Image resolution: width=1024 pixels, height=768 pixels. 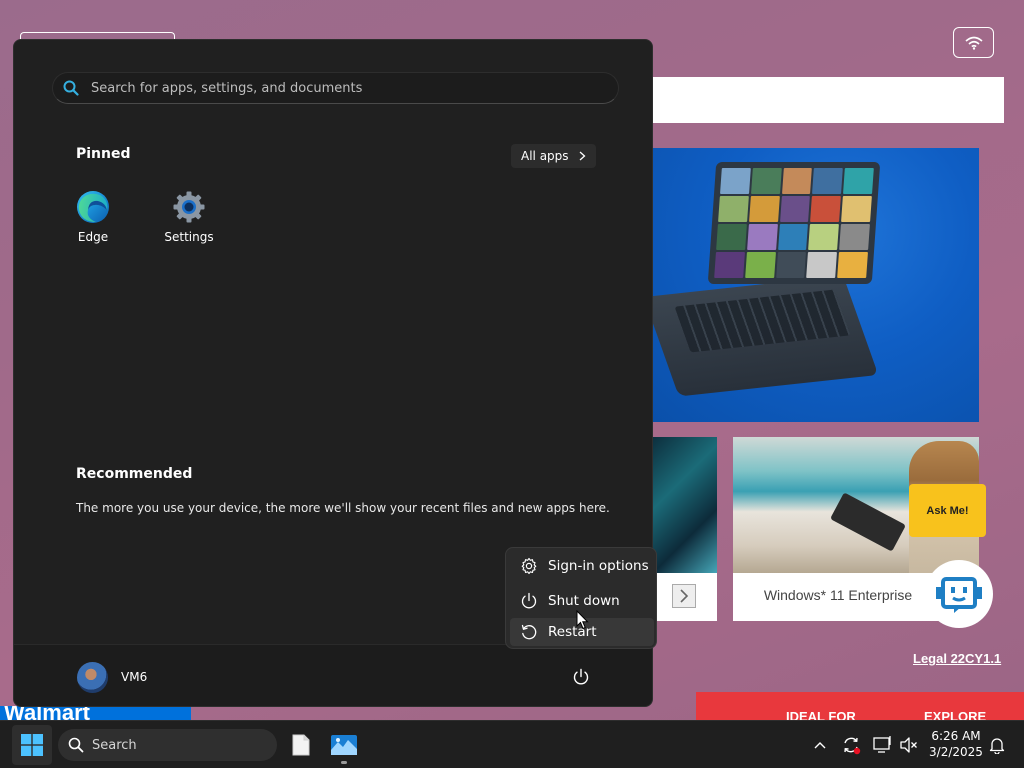 What do you see at coordinates (344, 762) in the screenshot?
I see `running-app-indicator` at bounding box center [344, 762].